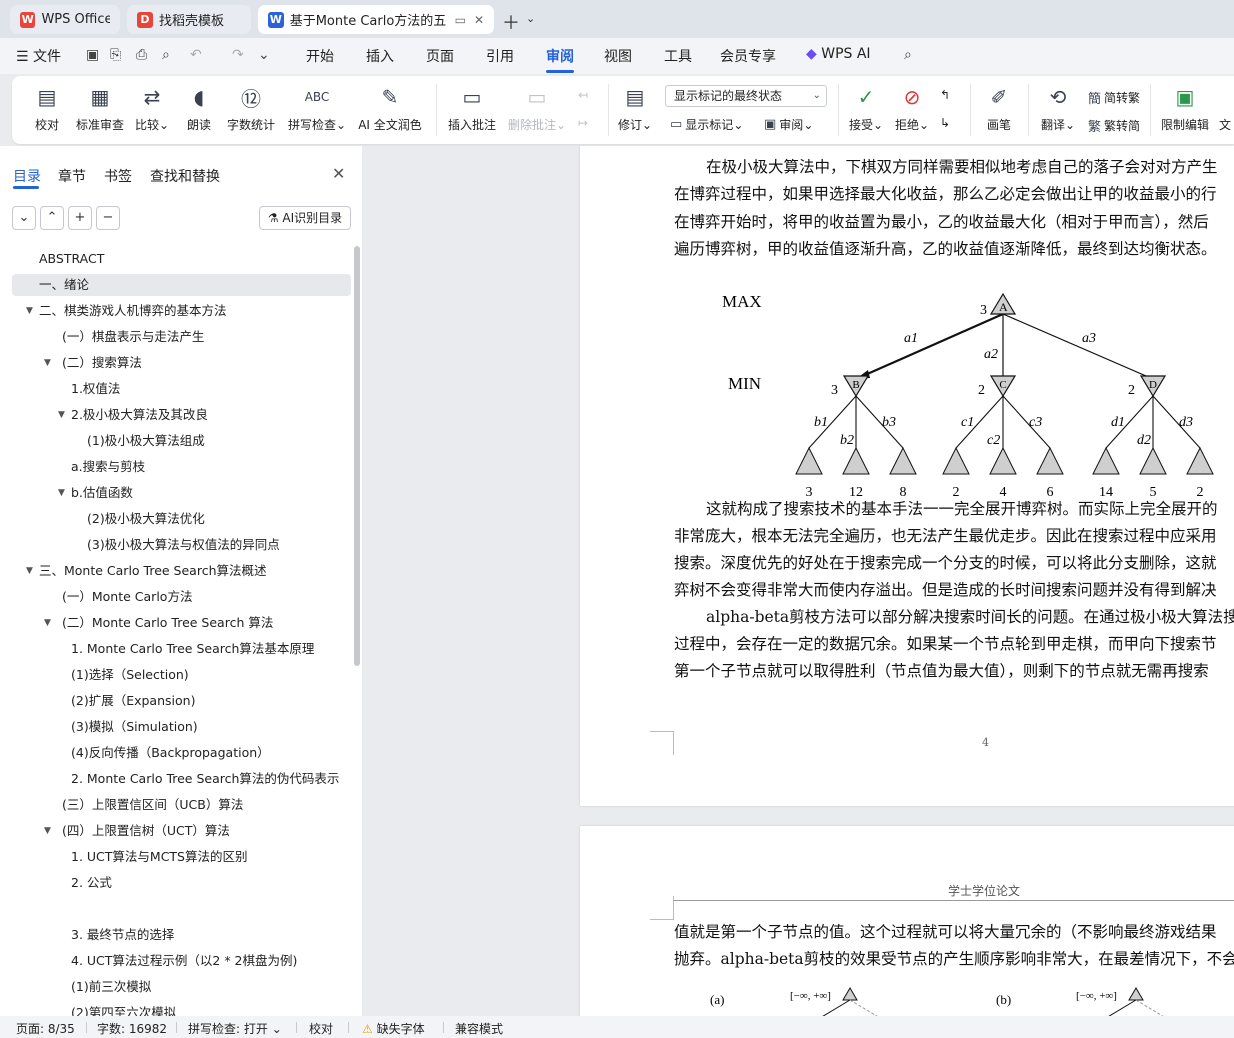  I want to click on toc-item: 三、Monte Carlo Tree Search算法概述, so click(153, 571).